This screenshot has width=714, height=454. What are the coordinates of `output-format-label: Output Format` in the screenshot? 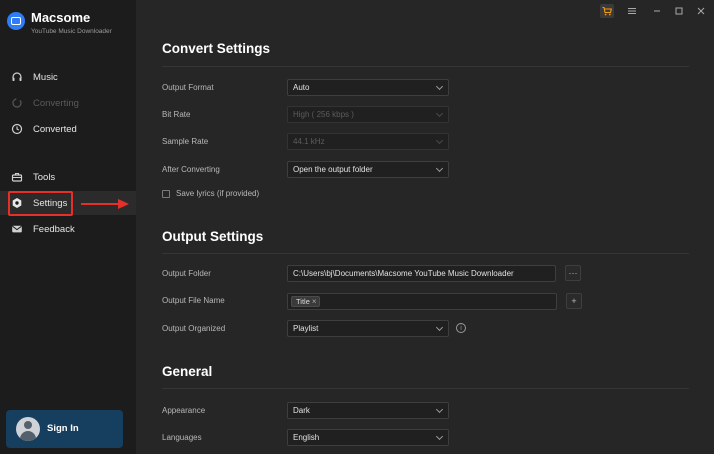 It's located at (188, 87).